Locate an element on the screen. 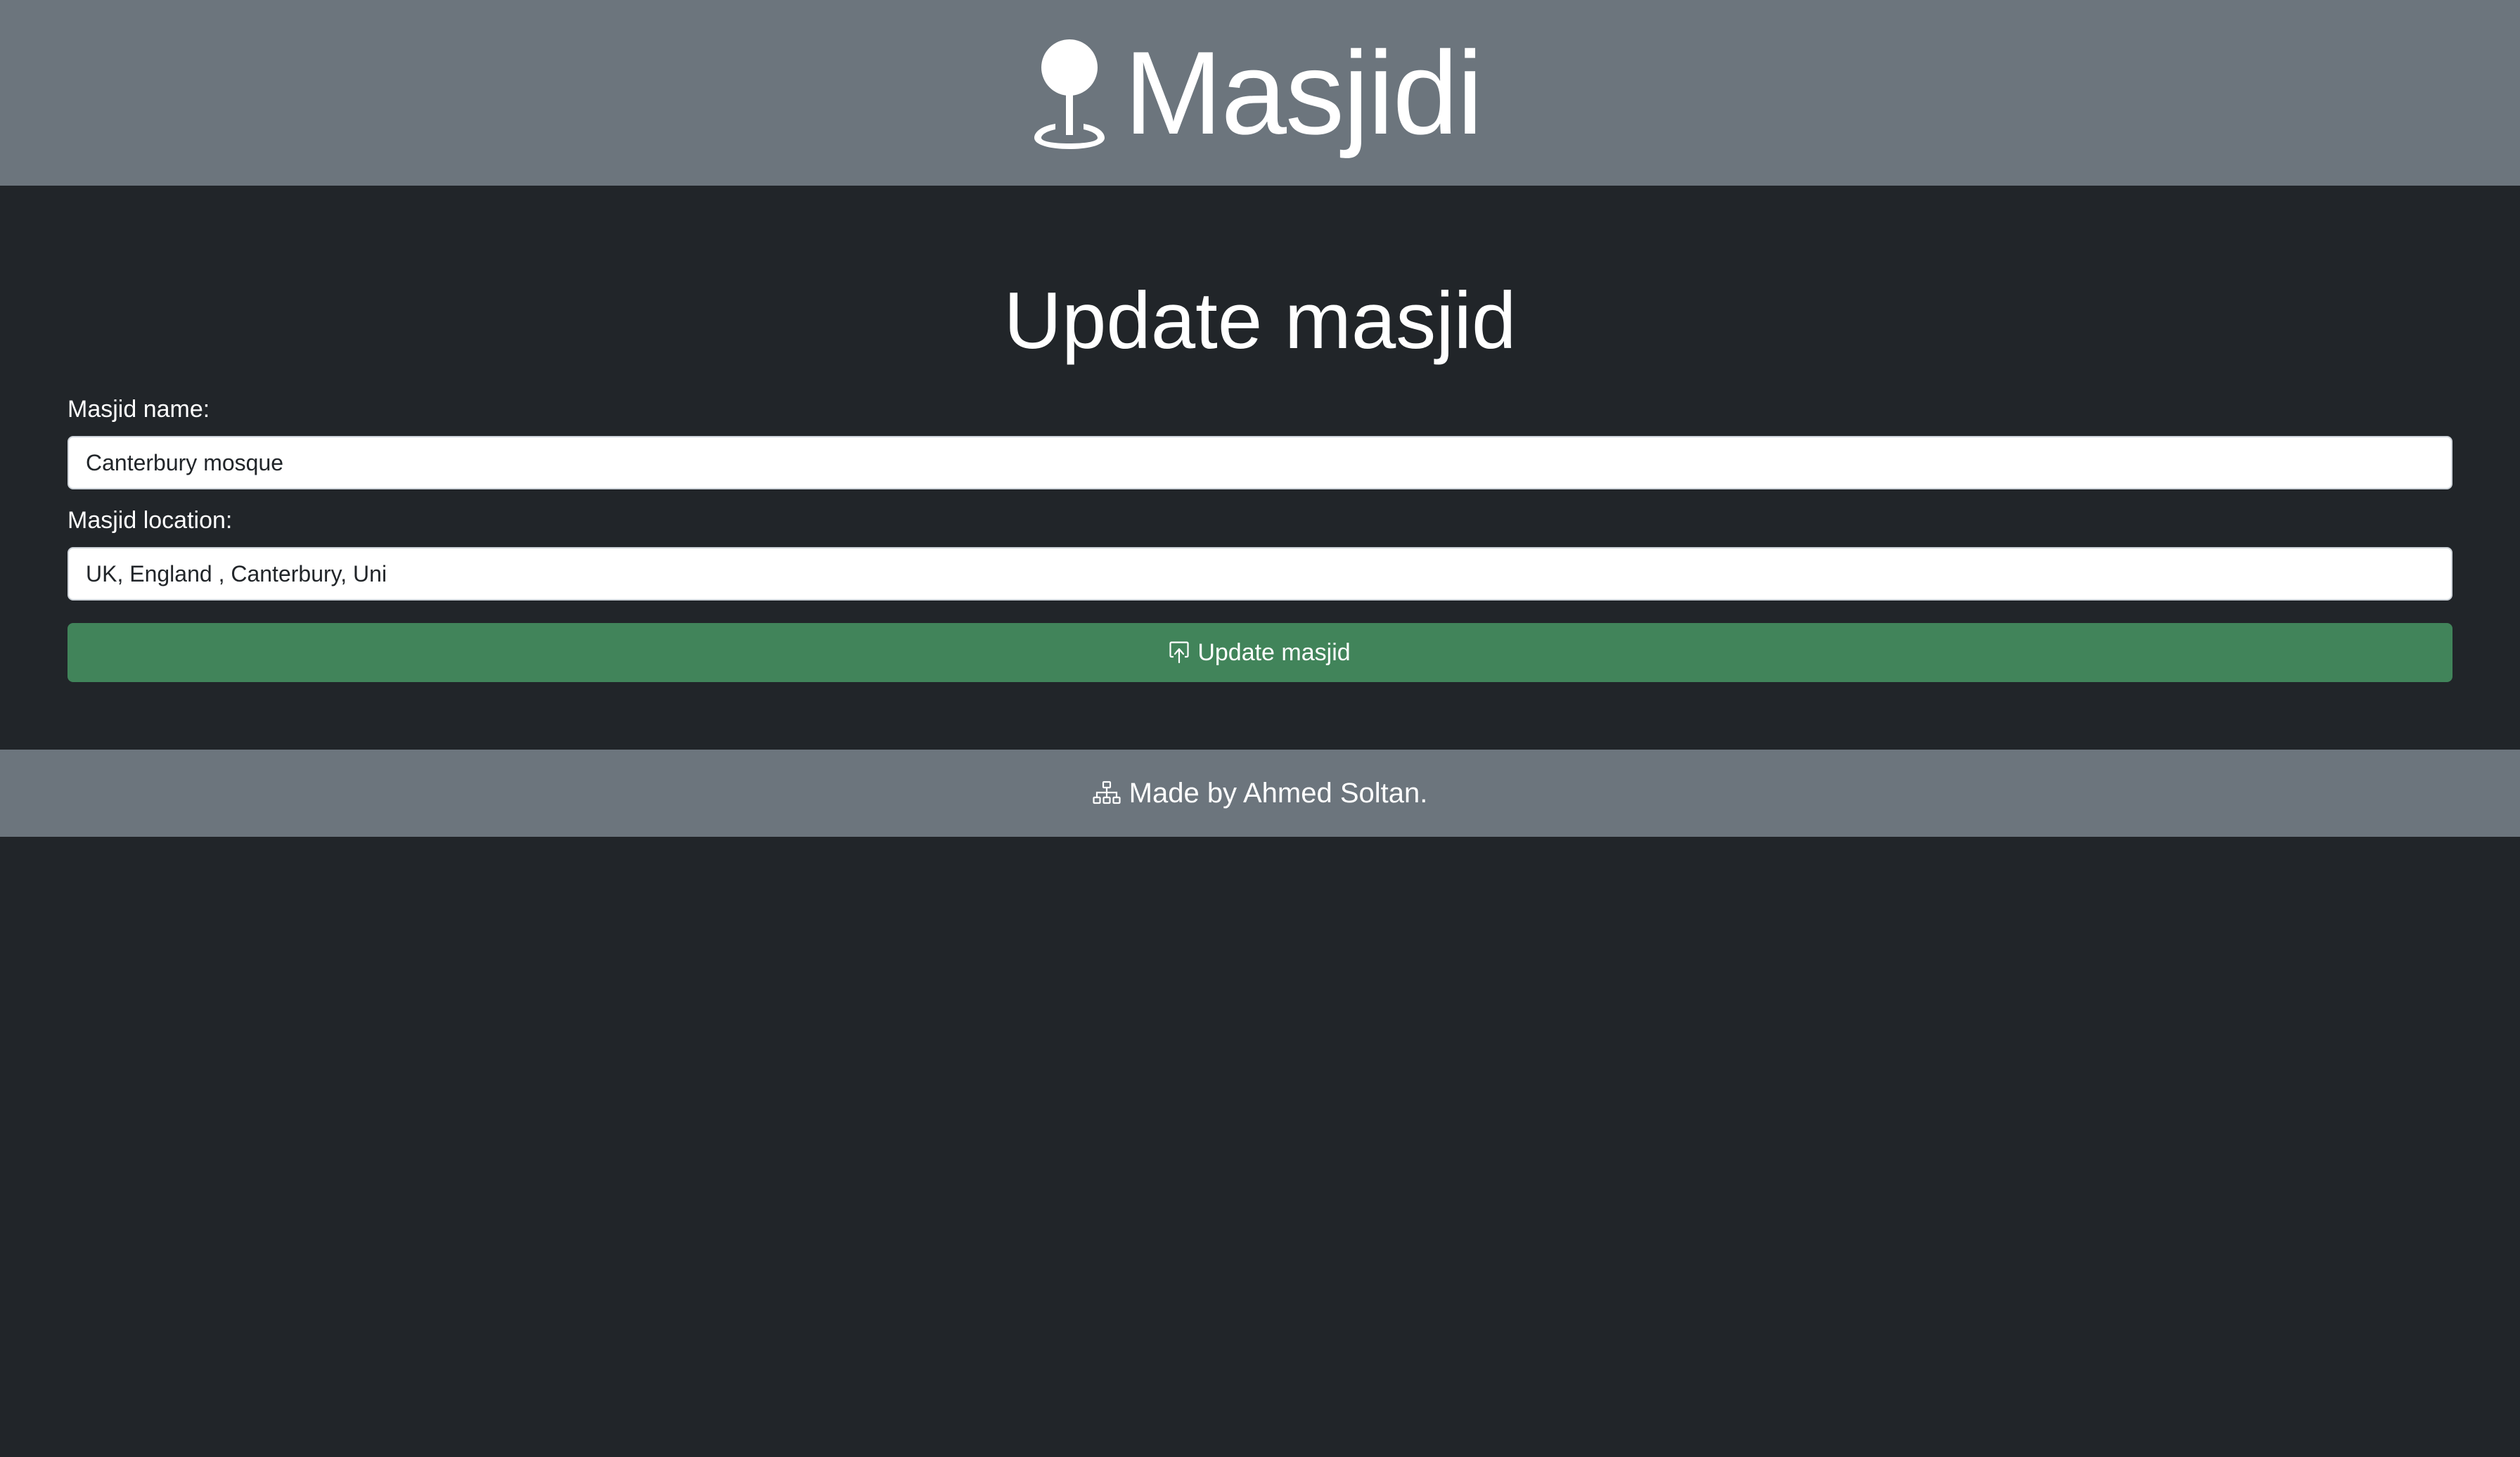 The height and width of the screenshot is (1457, 2520). masjid-name-input is located at coordinates (1260, 462).